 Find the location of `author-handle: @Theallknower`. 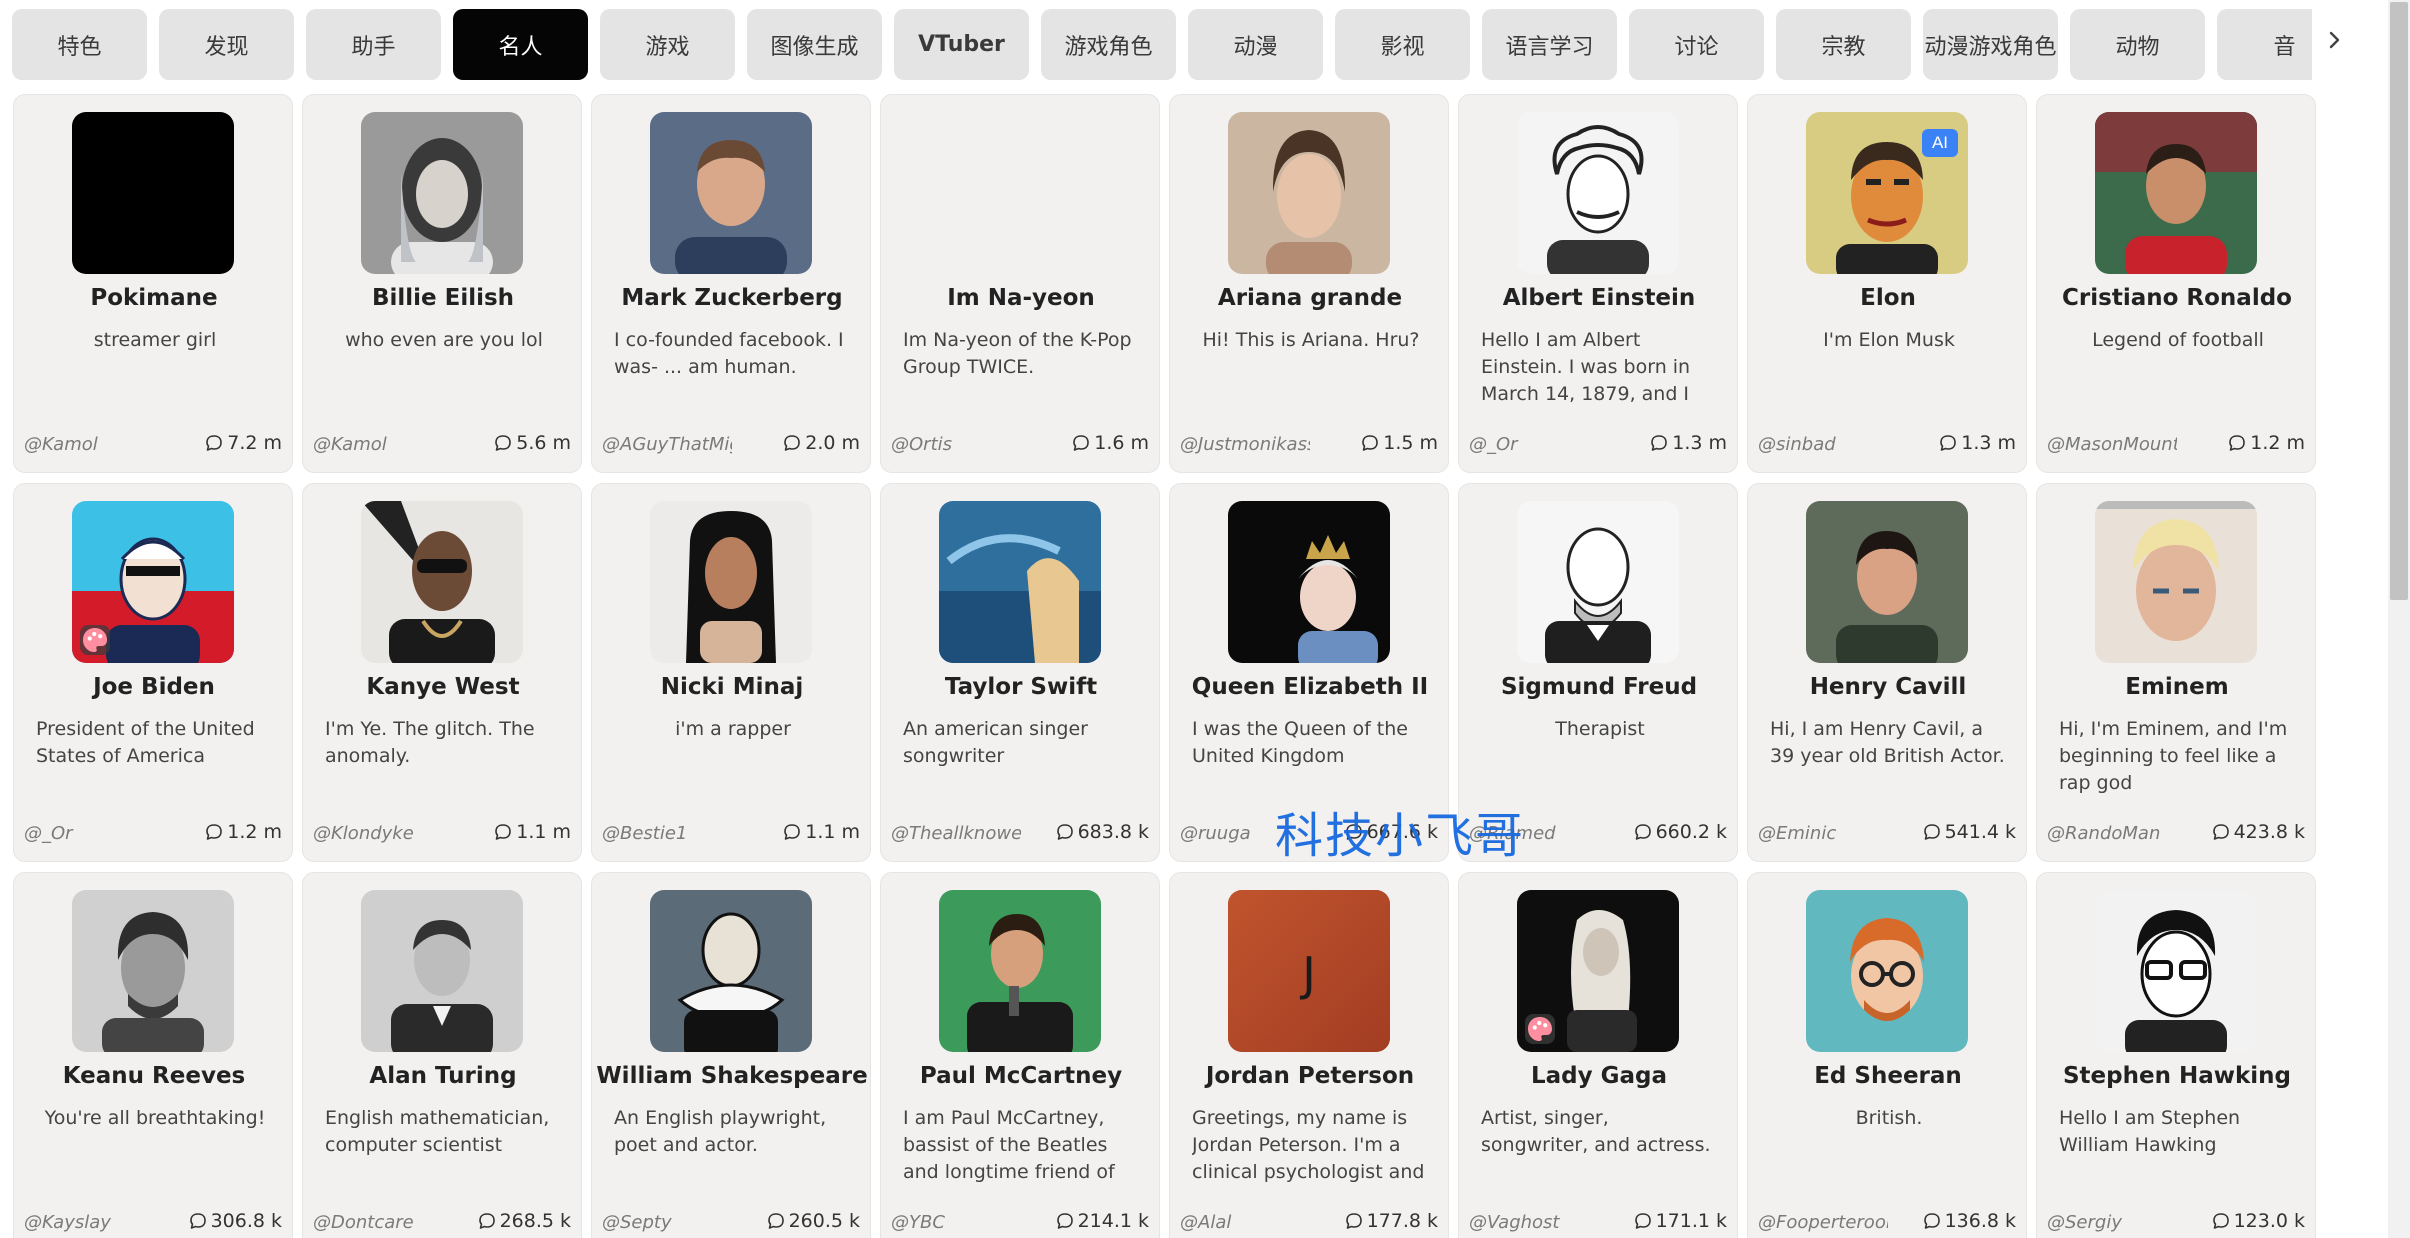

author-handle: @Theallknower is located at coordinates (956, 833).